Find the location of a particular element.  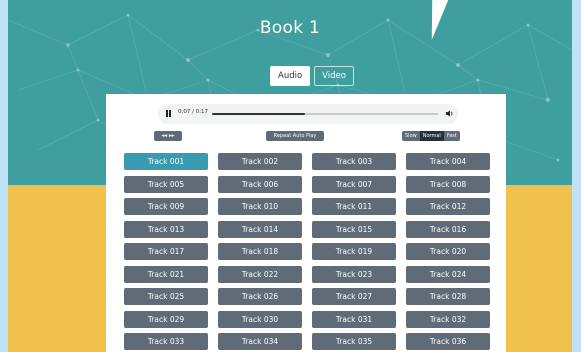

seek-controls-button: ◂◂ ▸▸ is located at coordinates (168, 136).